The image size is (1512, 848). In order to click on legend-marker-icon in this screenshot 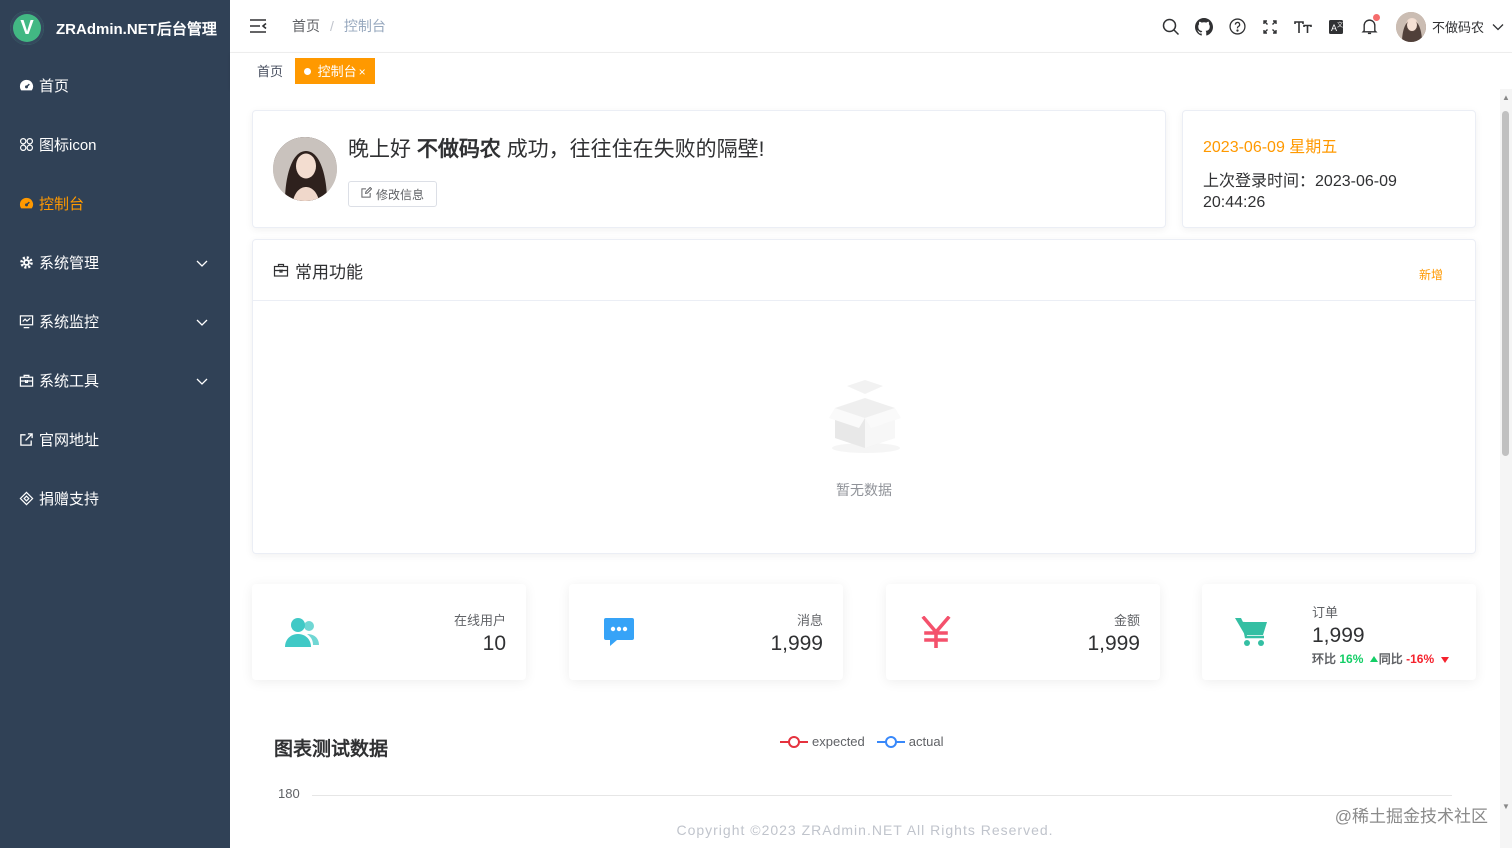, I will do `click(794, 741)`.